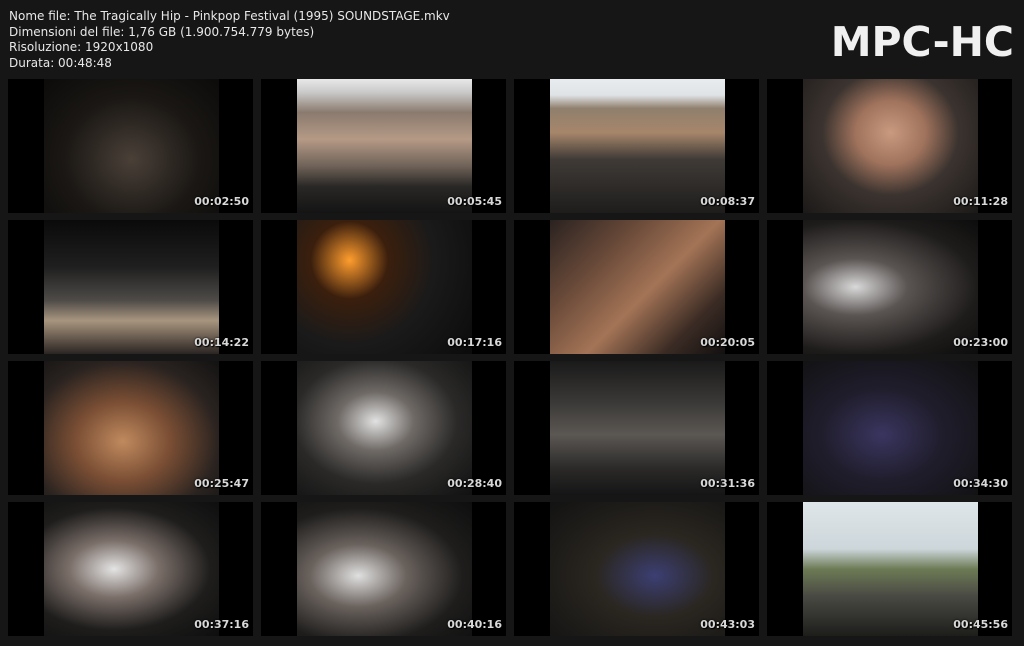 The image size is (1024, 646). I want to click on thumbnail: 00:37:16, so click(130, 569).